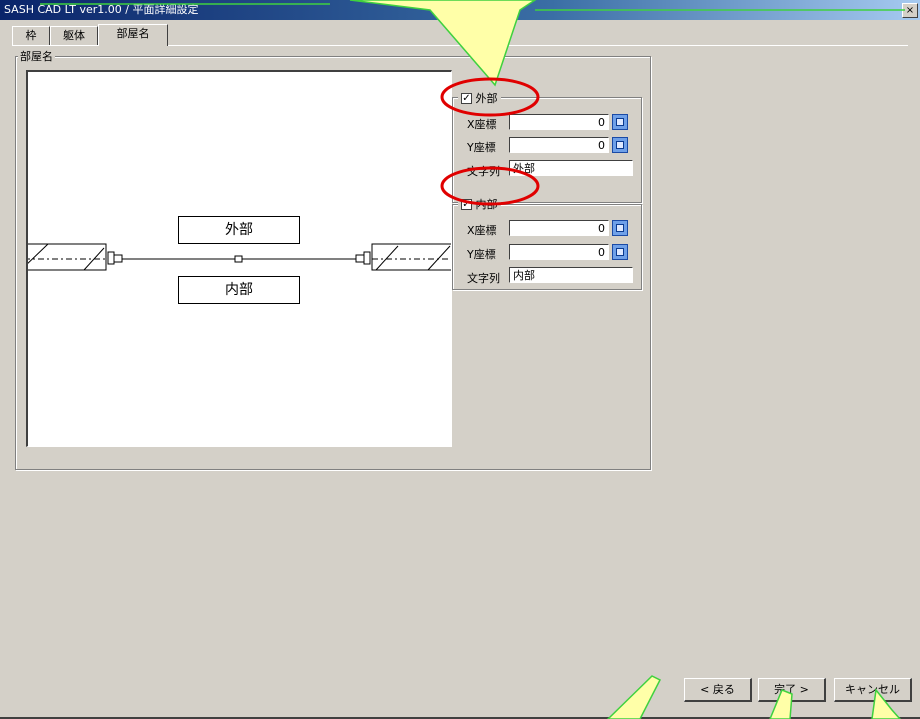 This screenshot has height=719, width=920. I want to click on inner-text-label: 文字列, so click(483, 278).